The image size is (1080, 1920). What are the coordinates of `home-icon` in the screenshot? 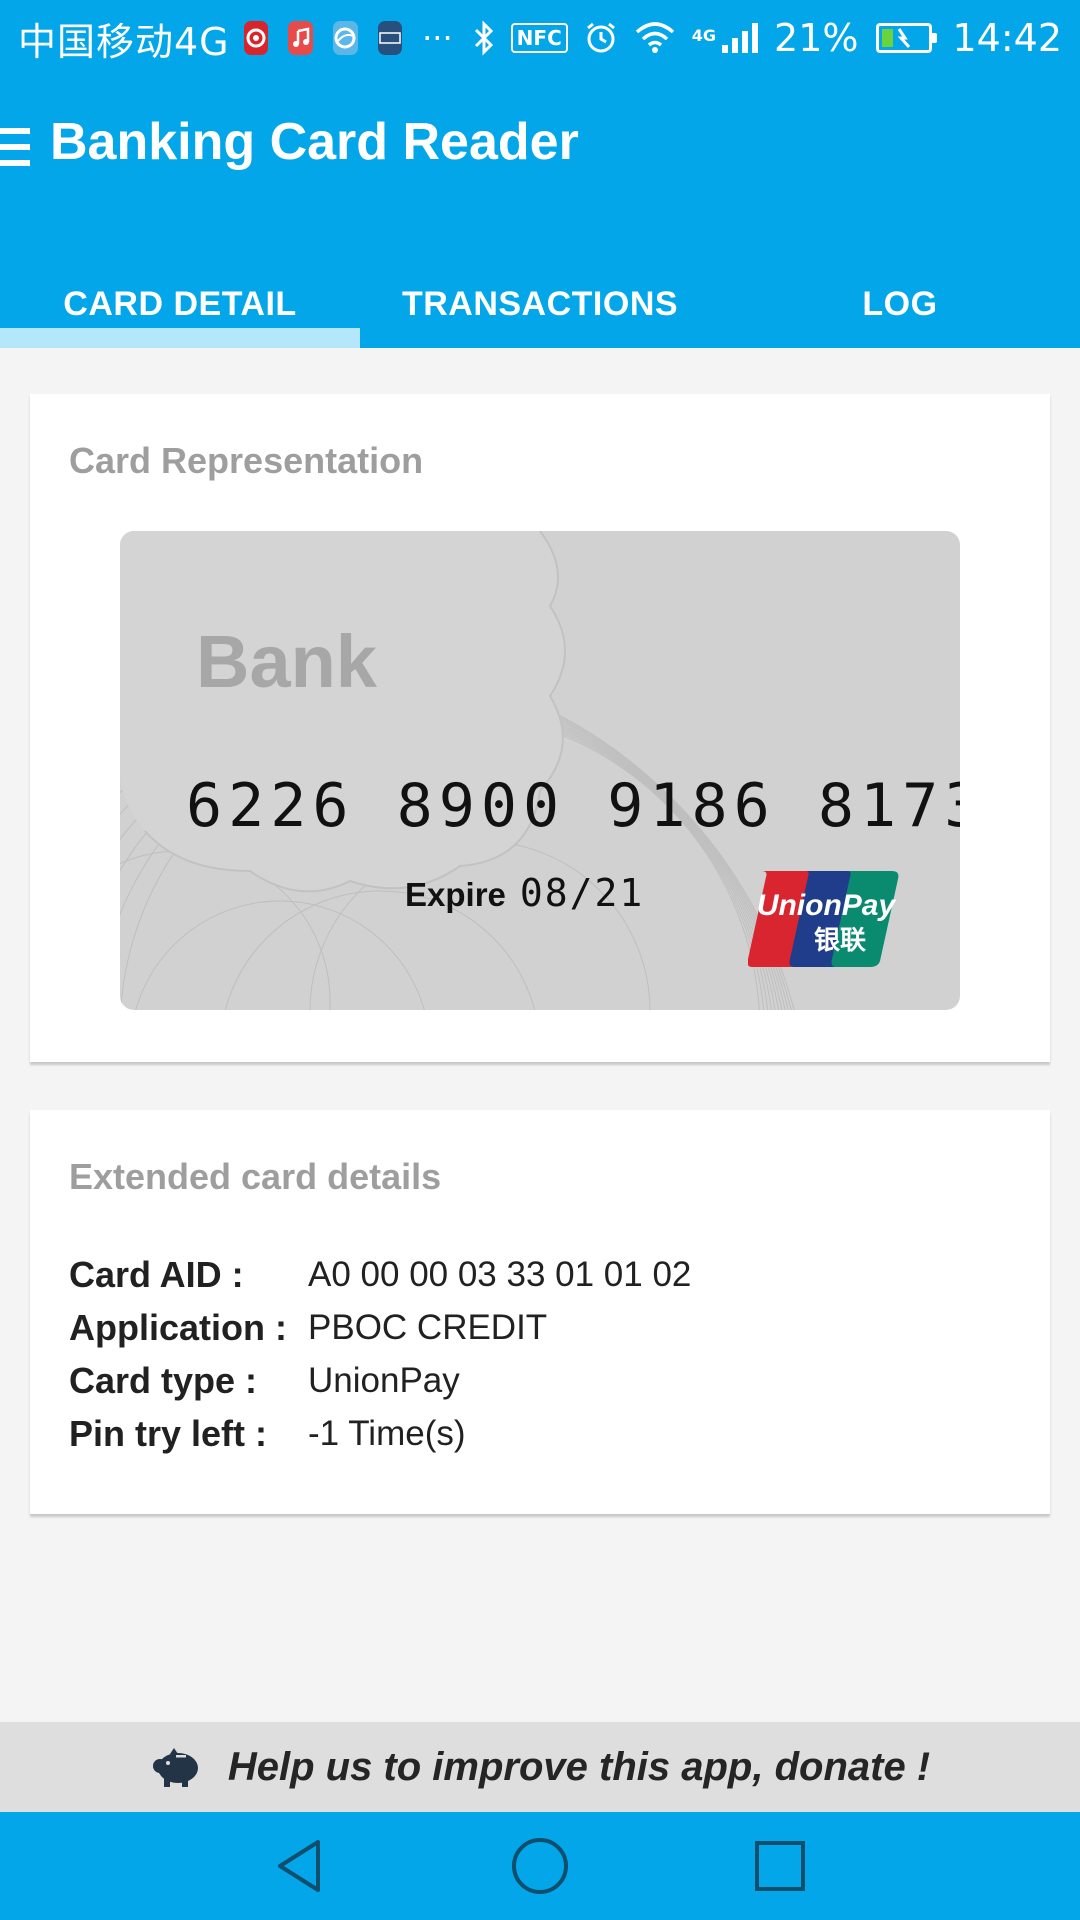 It's located at (540, 1866).